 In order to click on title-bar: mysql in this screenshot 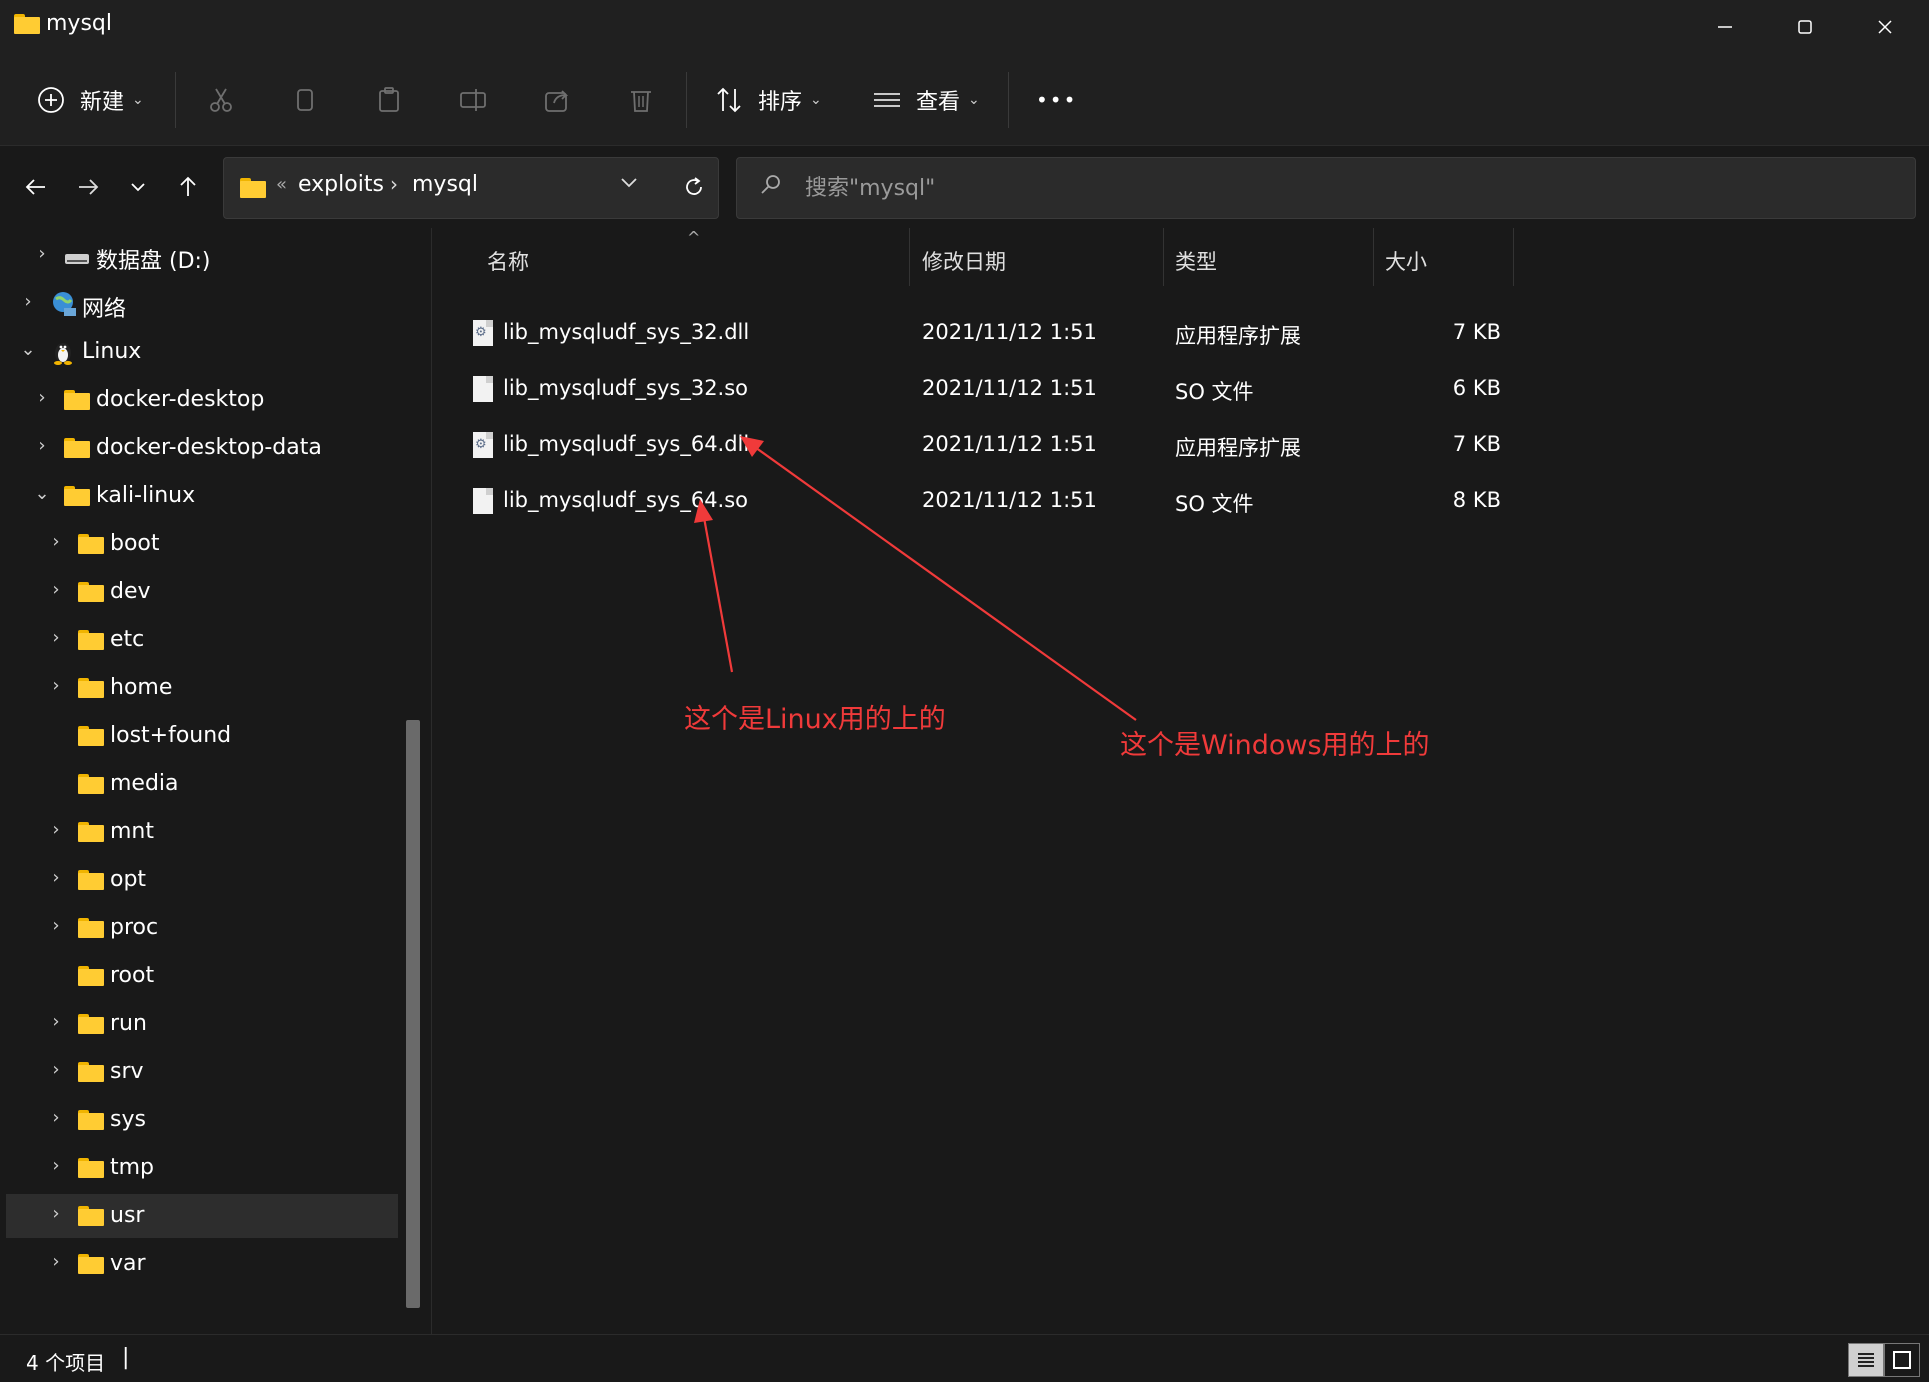, I will do `click(964, 27)`.